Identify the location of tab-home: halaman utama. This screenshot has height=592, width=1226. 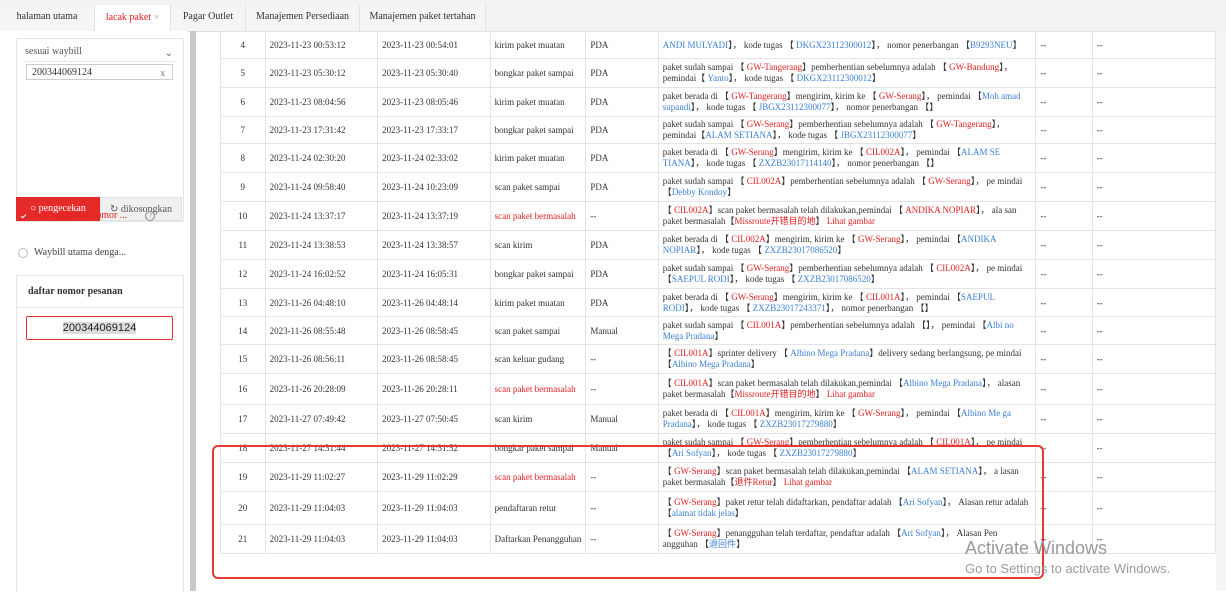
(47, 18).